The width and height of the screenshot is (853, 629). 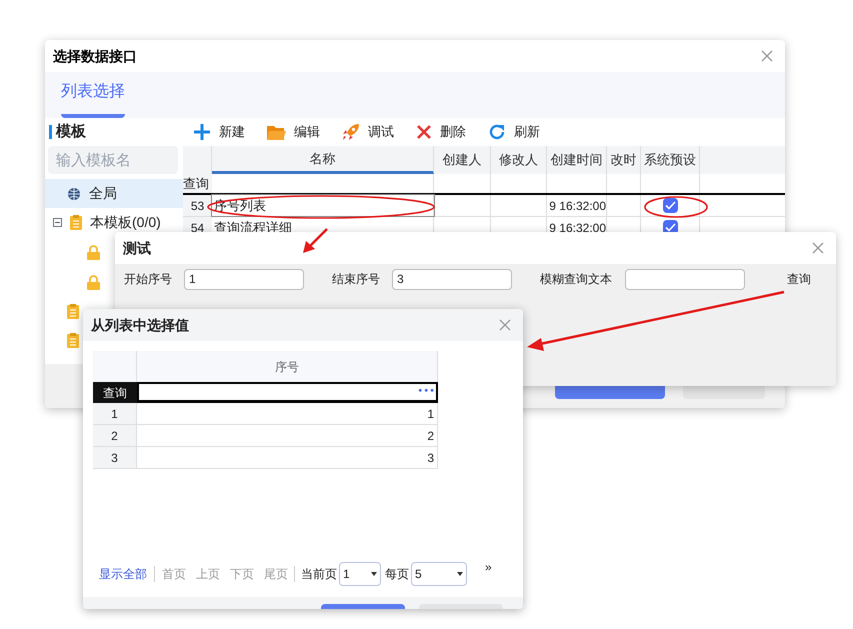 What do you see at coordinates (356, 279) in the screenshot?
I see `field-label: 结束序号` at bounding box center [356, 279].